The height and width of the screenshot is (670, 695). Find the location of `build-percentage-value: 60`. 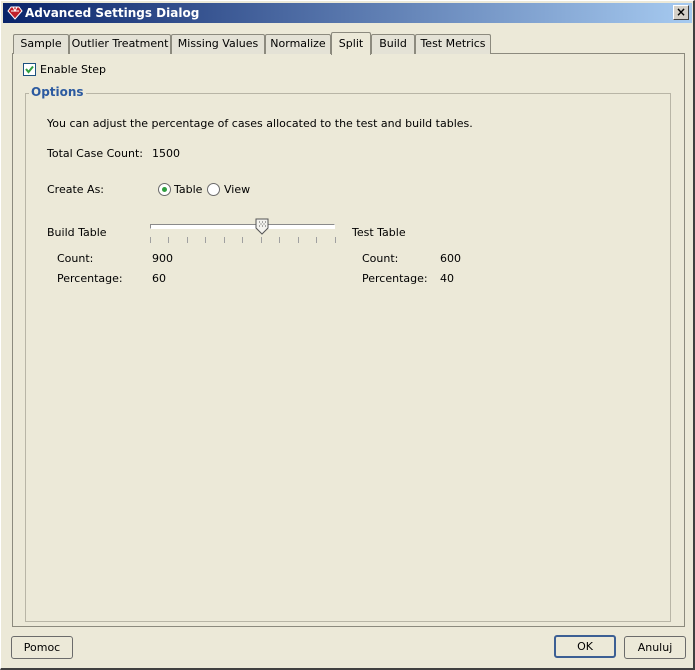

build-percentage-value: 60 is located at coordinates (159, 278).